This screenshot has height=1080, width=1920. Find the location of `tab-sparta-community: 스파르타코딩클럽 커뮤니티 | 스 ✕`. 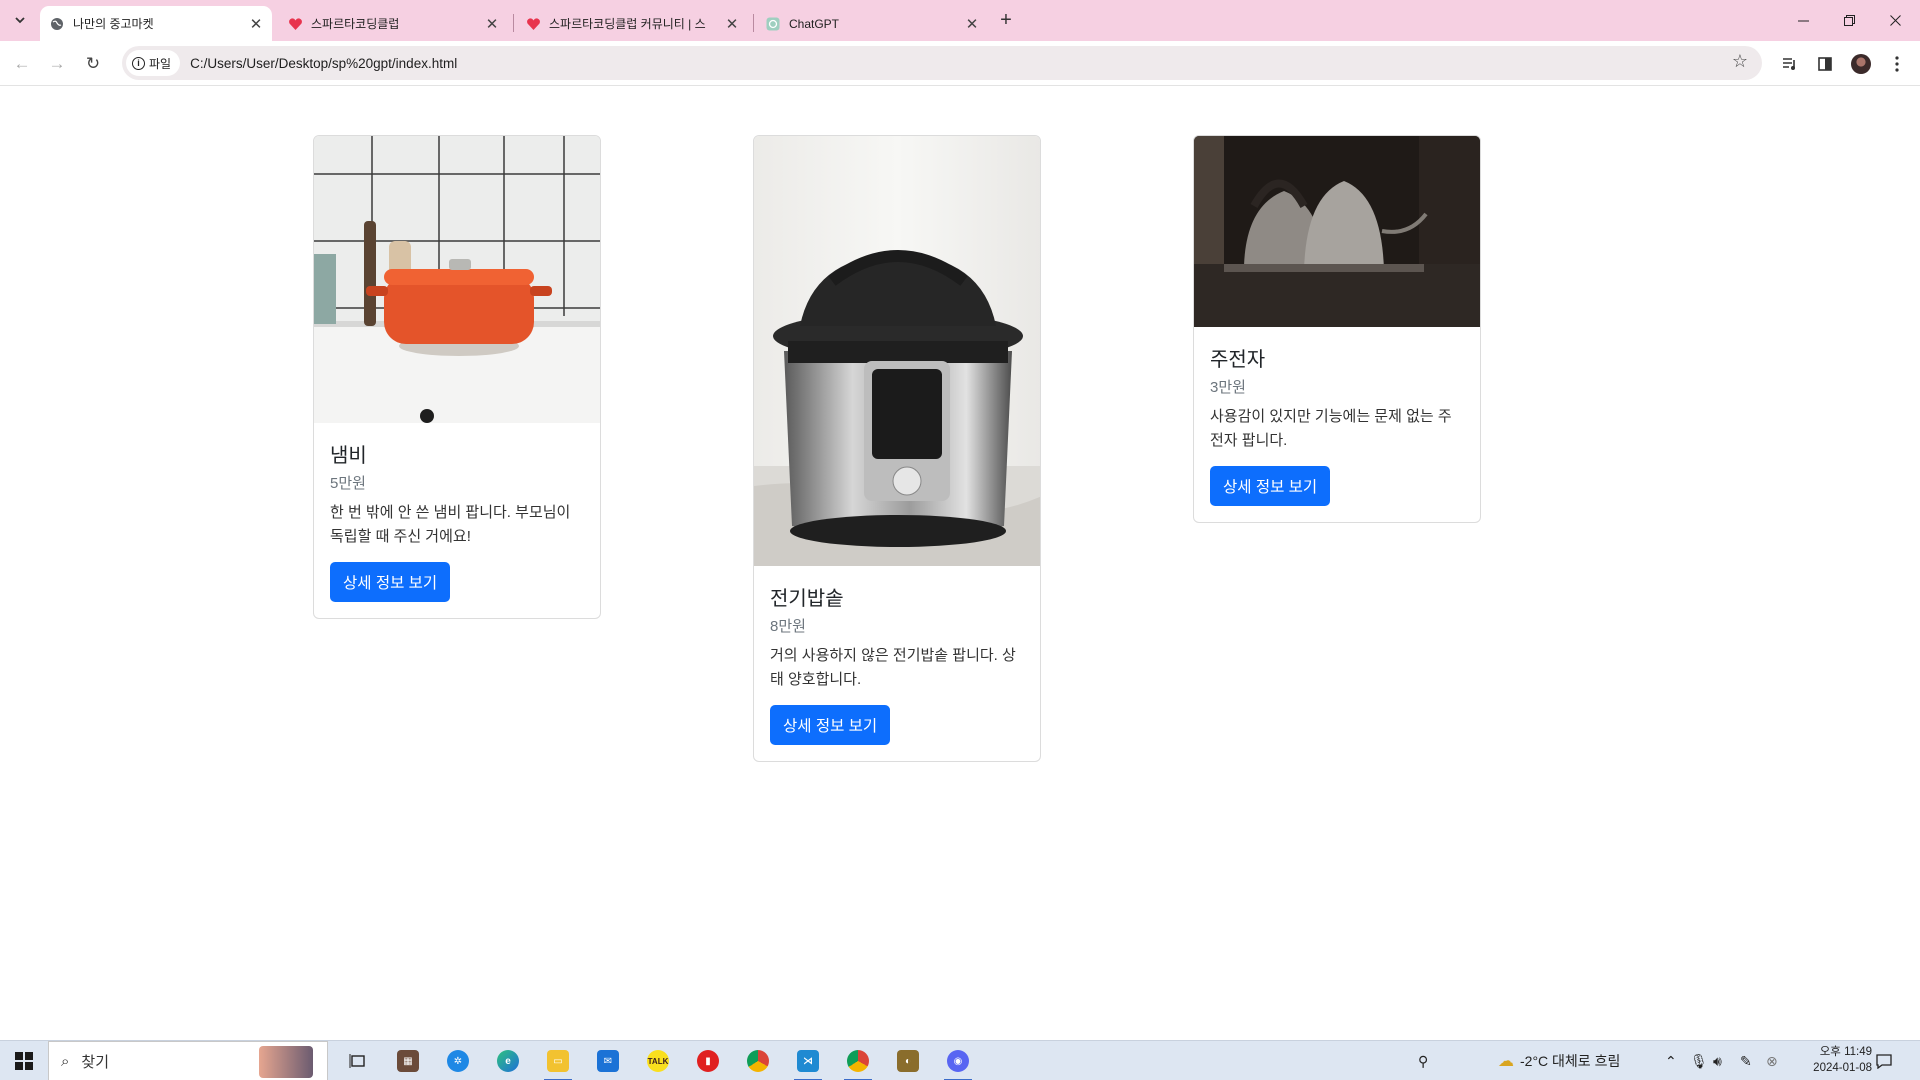

tab-sparta-community: 스파르타코딩클럽 커뮤니티 | 스 ✕ is located at coordinates (632, 23).